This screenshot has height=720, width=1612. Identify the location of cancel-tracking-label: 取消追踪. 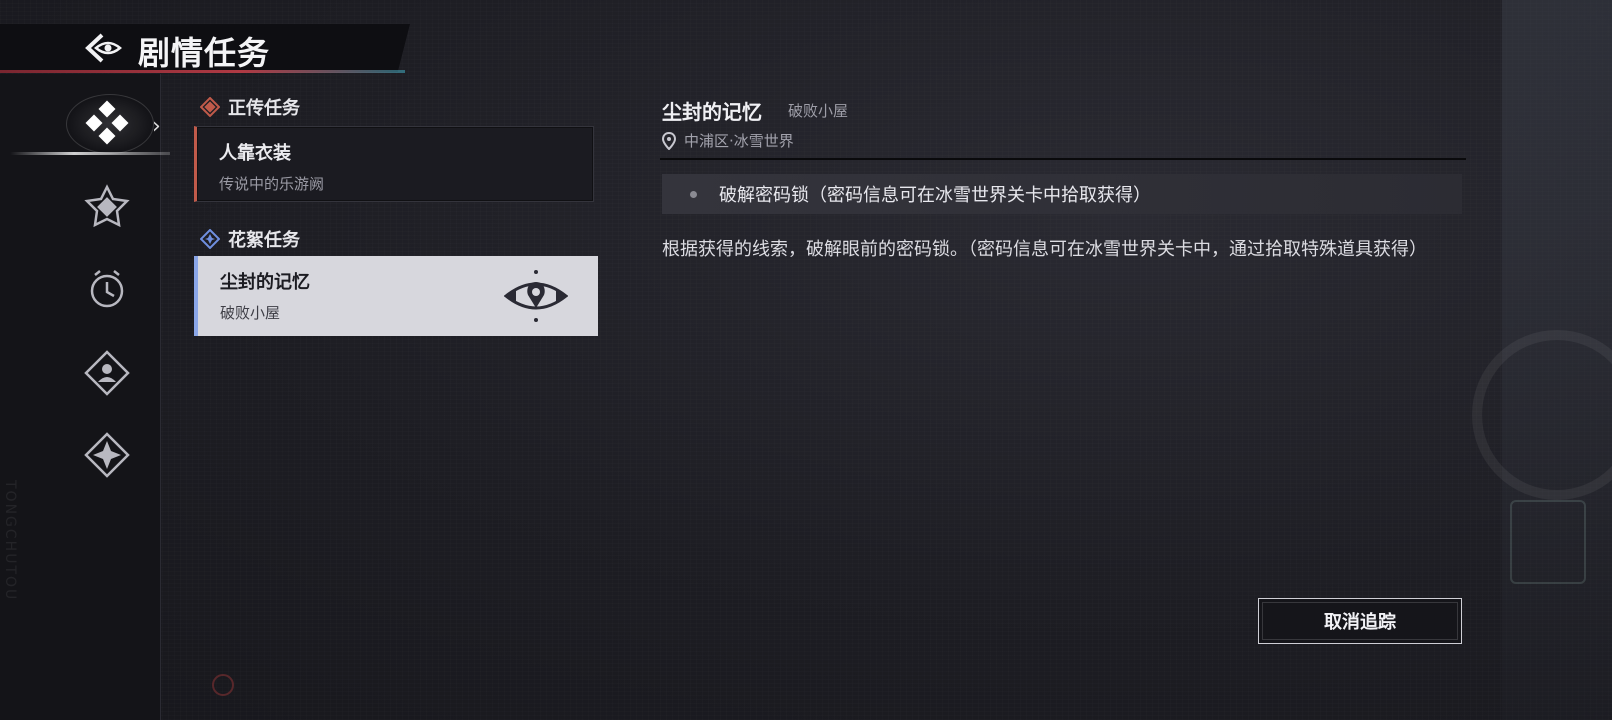
(1360, 622).